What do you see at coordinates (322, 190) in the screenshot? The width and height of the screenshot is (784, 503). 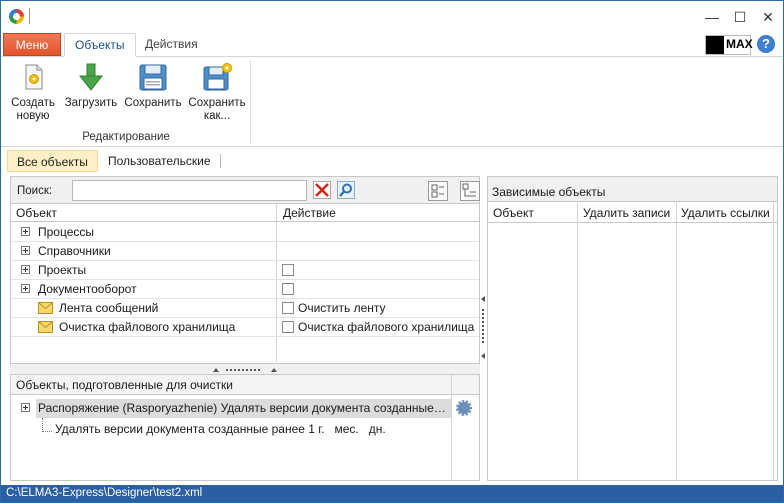 I see `clear-search-icon` at bounding box center [322, 190].